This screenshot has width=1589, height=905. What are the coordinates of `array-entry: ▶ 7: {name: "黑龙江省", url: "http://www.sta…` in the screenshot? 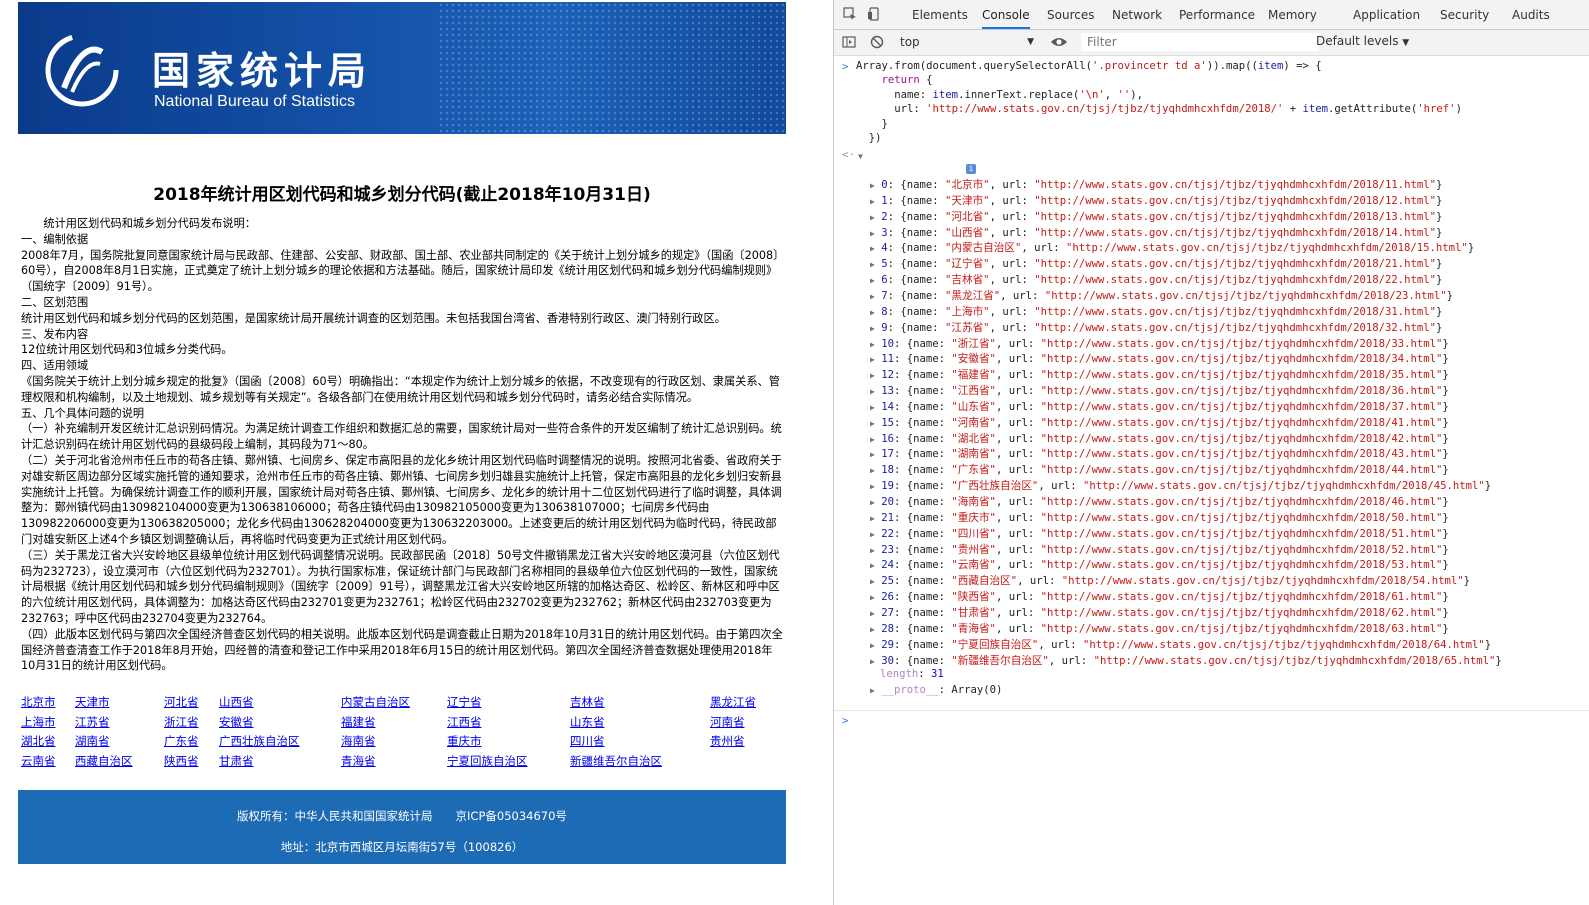 It's located at (1161, 295).